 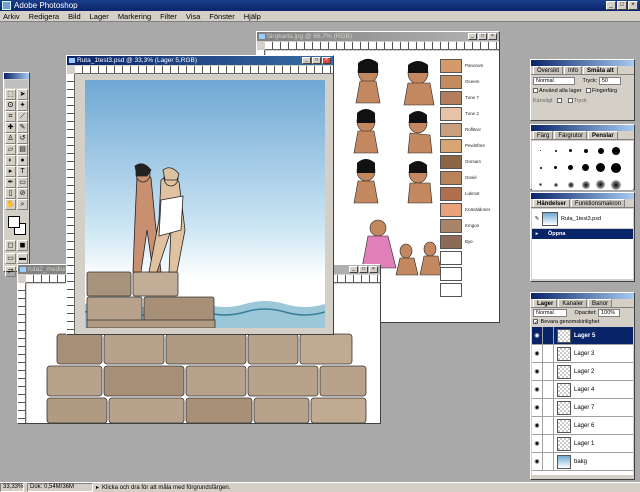 I want to click on fullscreen-mode-icon: ▬, so click(x=22, y=258).